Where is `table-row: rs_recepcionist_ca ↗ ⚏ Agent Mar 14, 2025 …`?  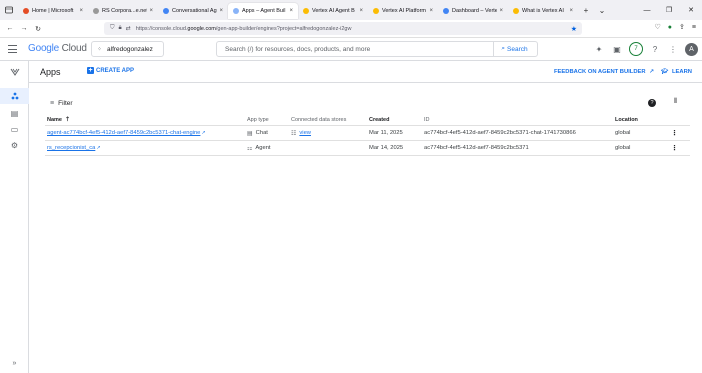 table-row: rs_recepcionist_ca ↗ ⚏ Agent Mar 14, 2025 … is located at coordinates (367, 148).